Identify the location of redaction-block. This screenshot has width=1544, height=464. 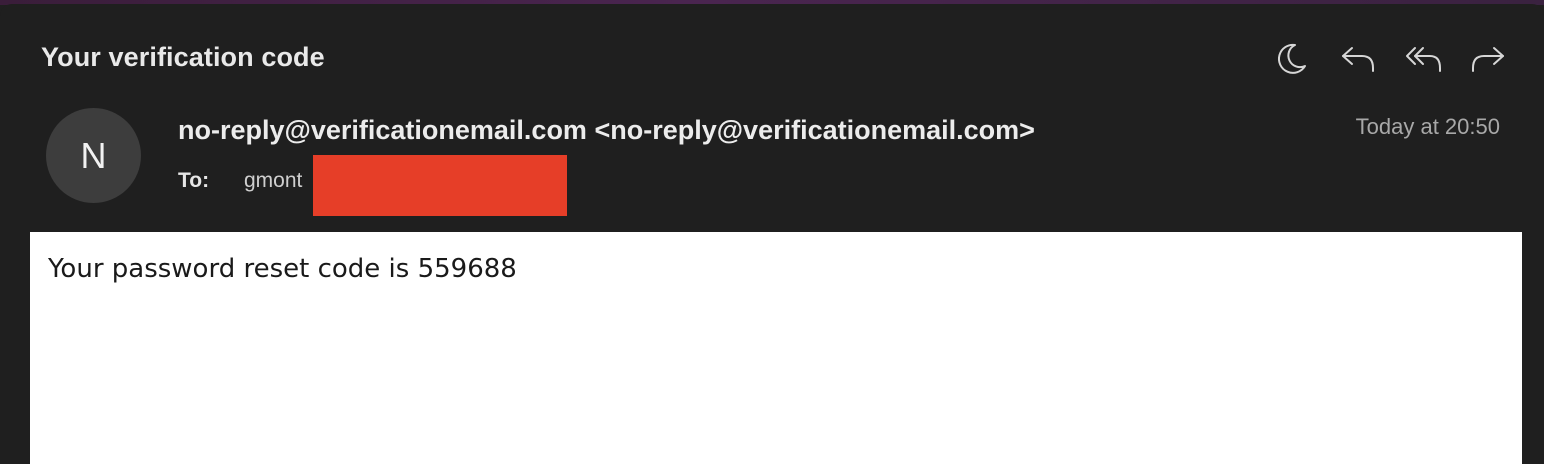
(440, 185).